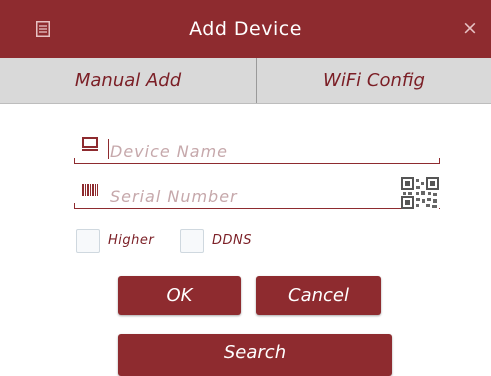 This screenshot has height=376, width=491. What do you see at coordinates (179, 295) in the screenshot?
I see `ok-button: OK` at bounding box center [179, 295].